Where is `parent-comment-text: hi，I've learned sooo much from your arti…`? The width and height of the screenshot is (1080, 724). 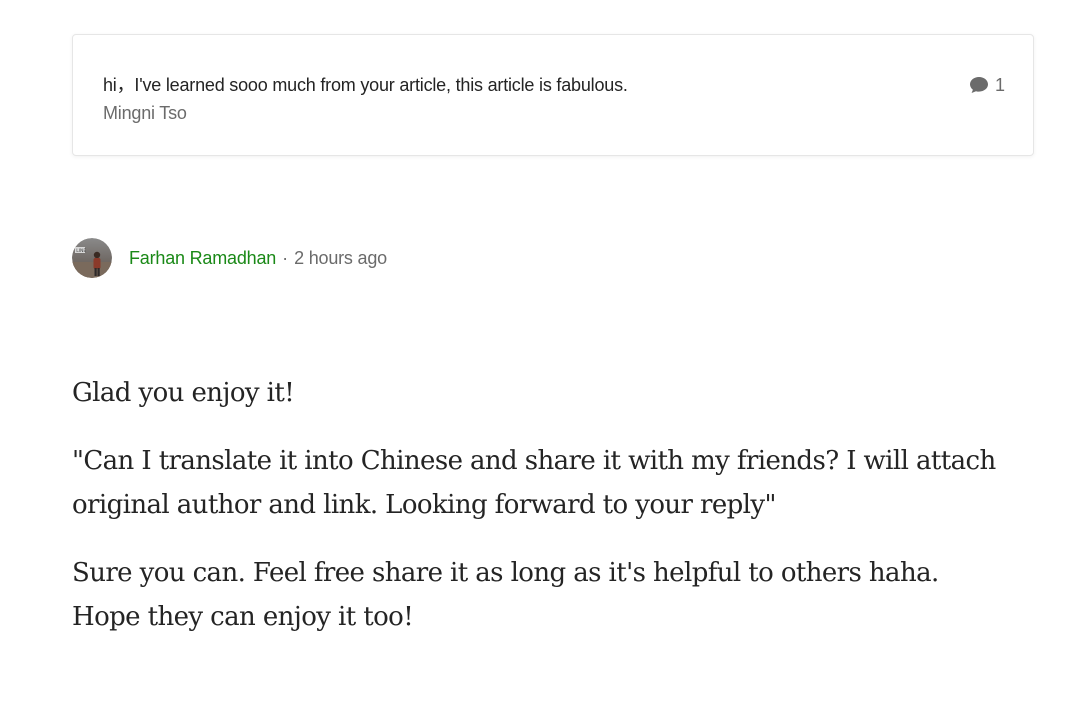
parent-comment-text: hi，I've learned sooo much from your arti… is located at coordinates (365, 85).